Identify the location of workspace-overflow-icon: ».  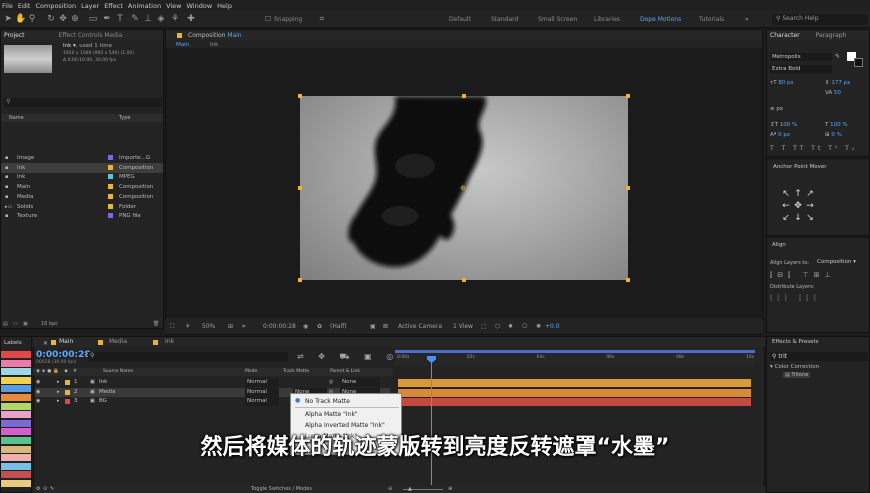
(747, 19).